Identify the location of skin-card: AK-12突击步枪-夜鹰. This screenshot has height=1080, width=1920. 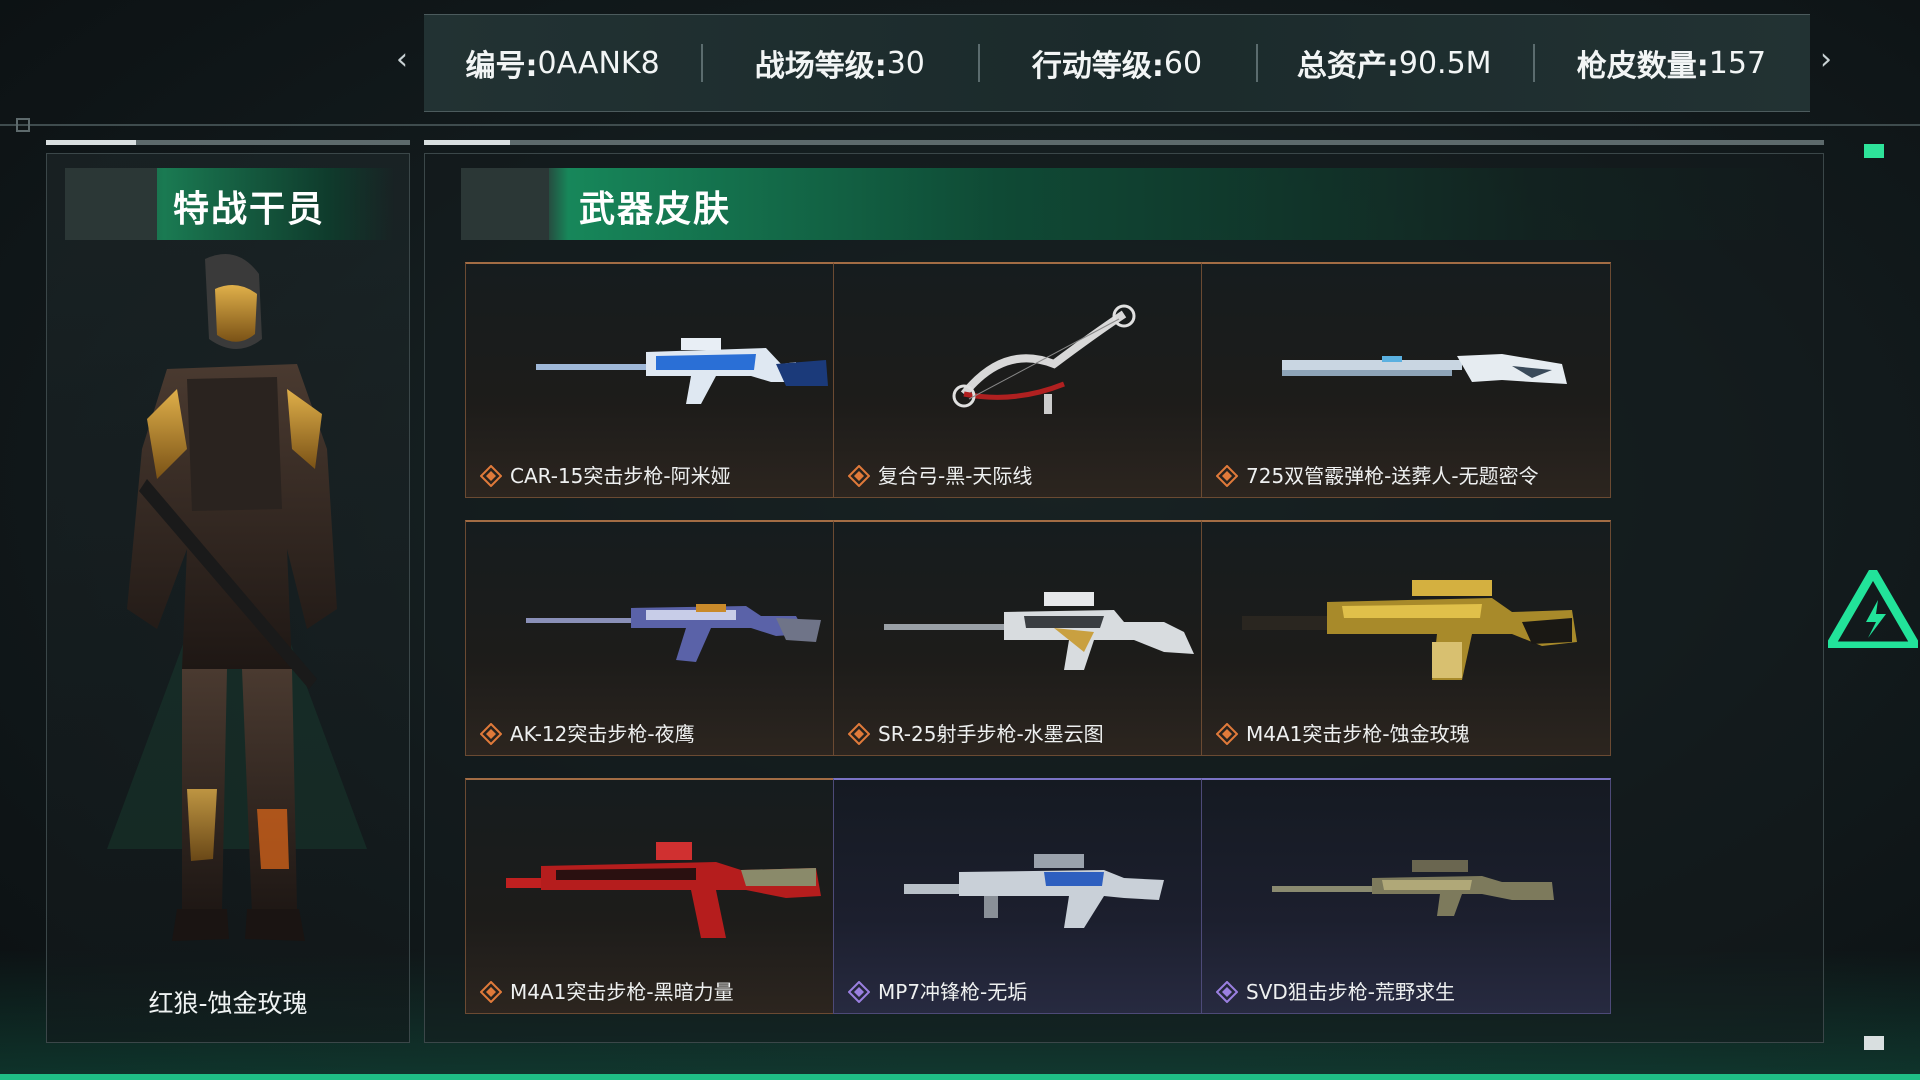
(670, 638).